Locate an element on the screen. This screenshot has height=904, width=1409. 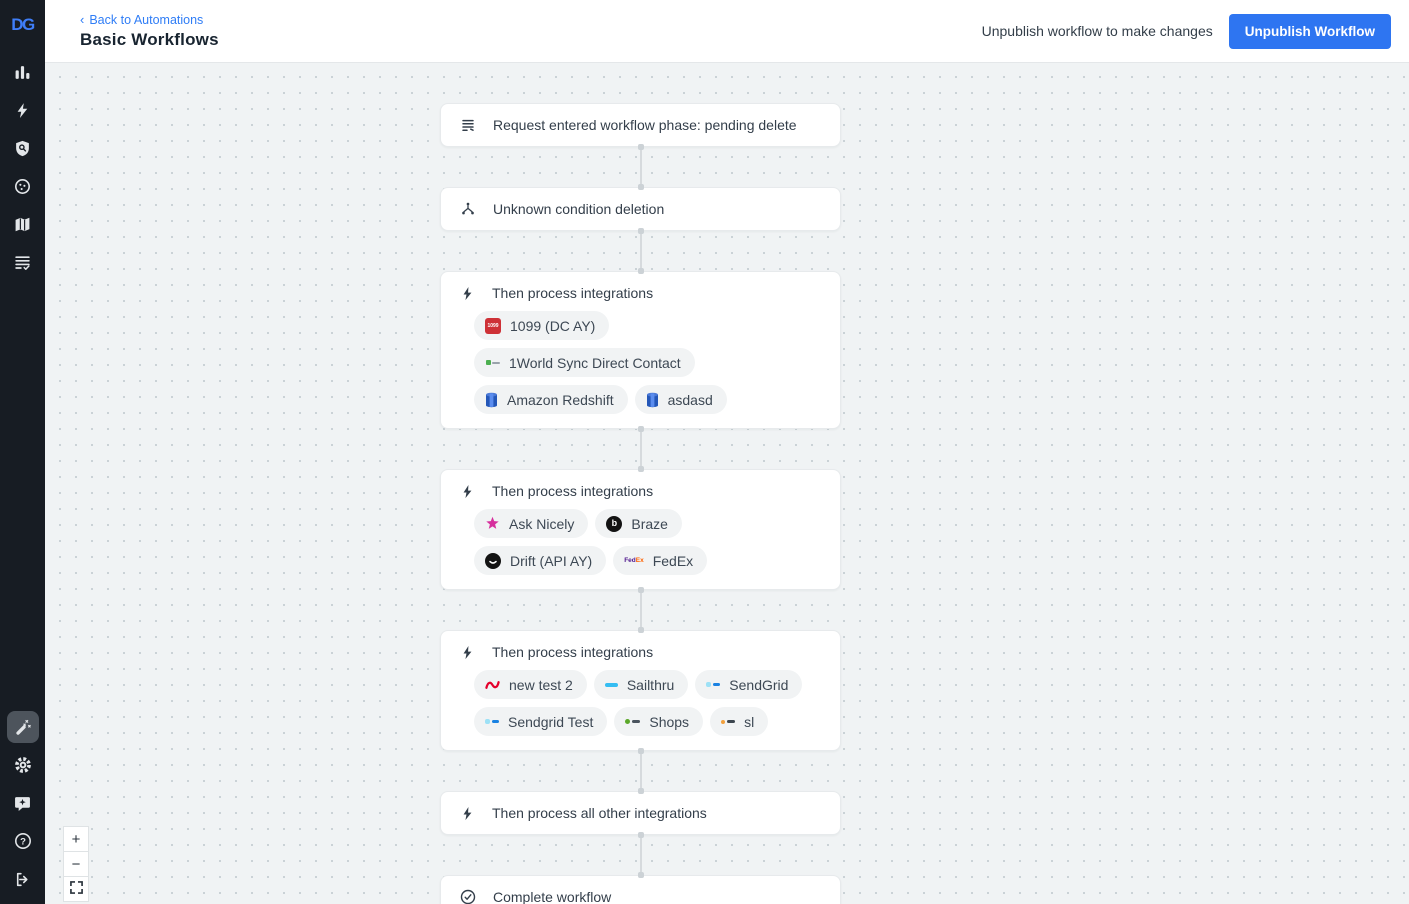
logout-icon is located at coordinates (23, 879).